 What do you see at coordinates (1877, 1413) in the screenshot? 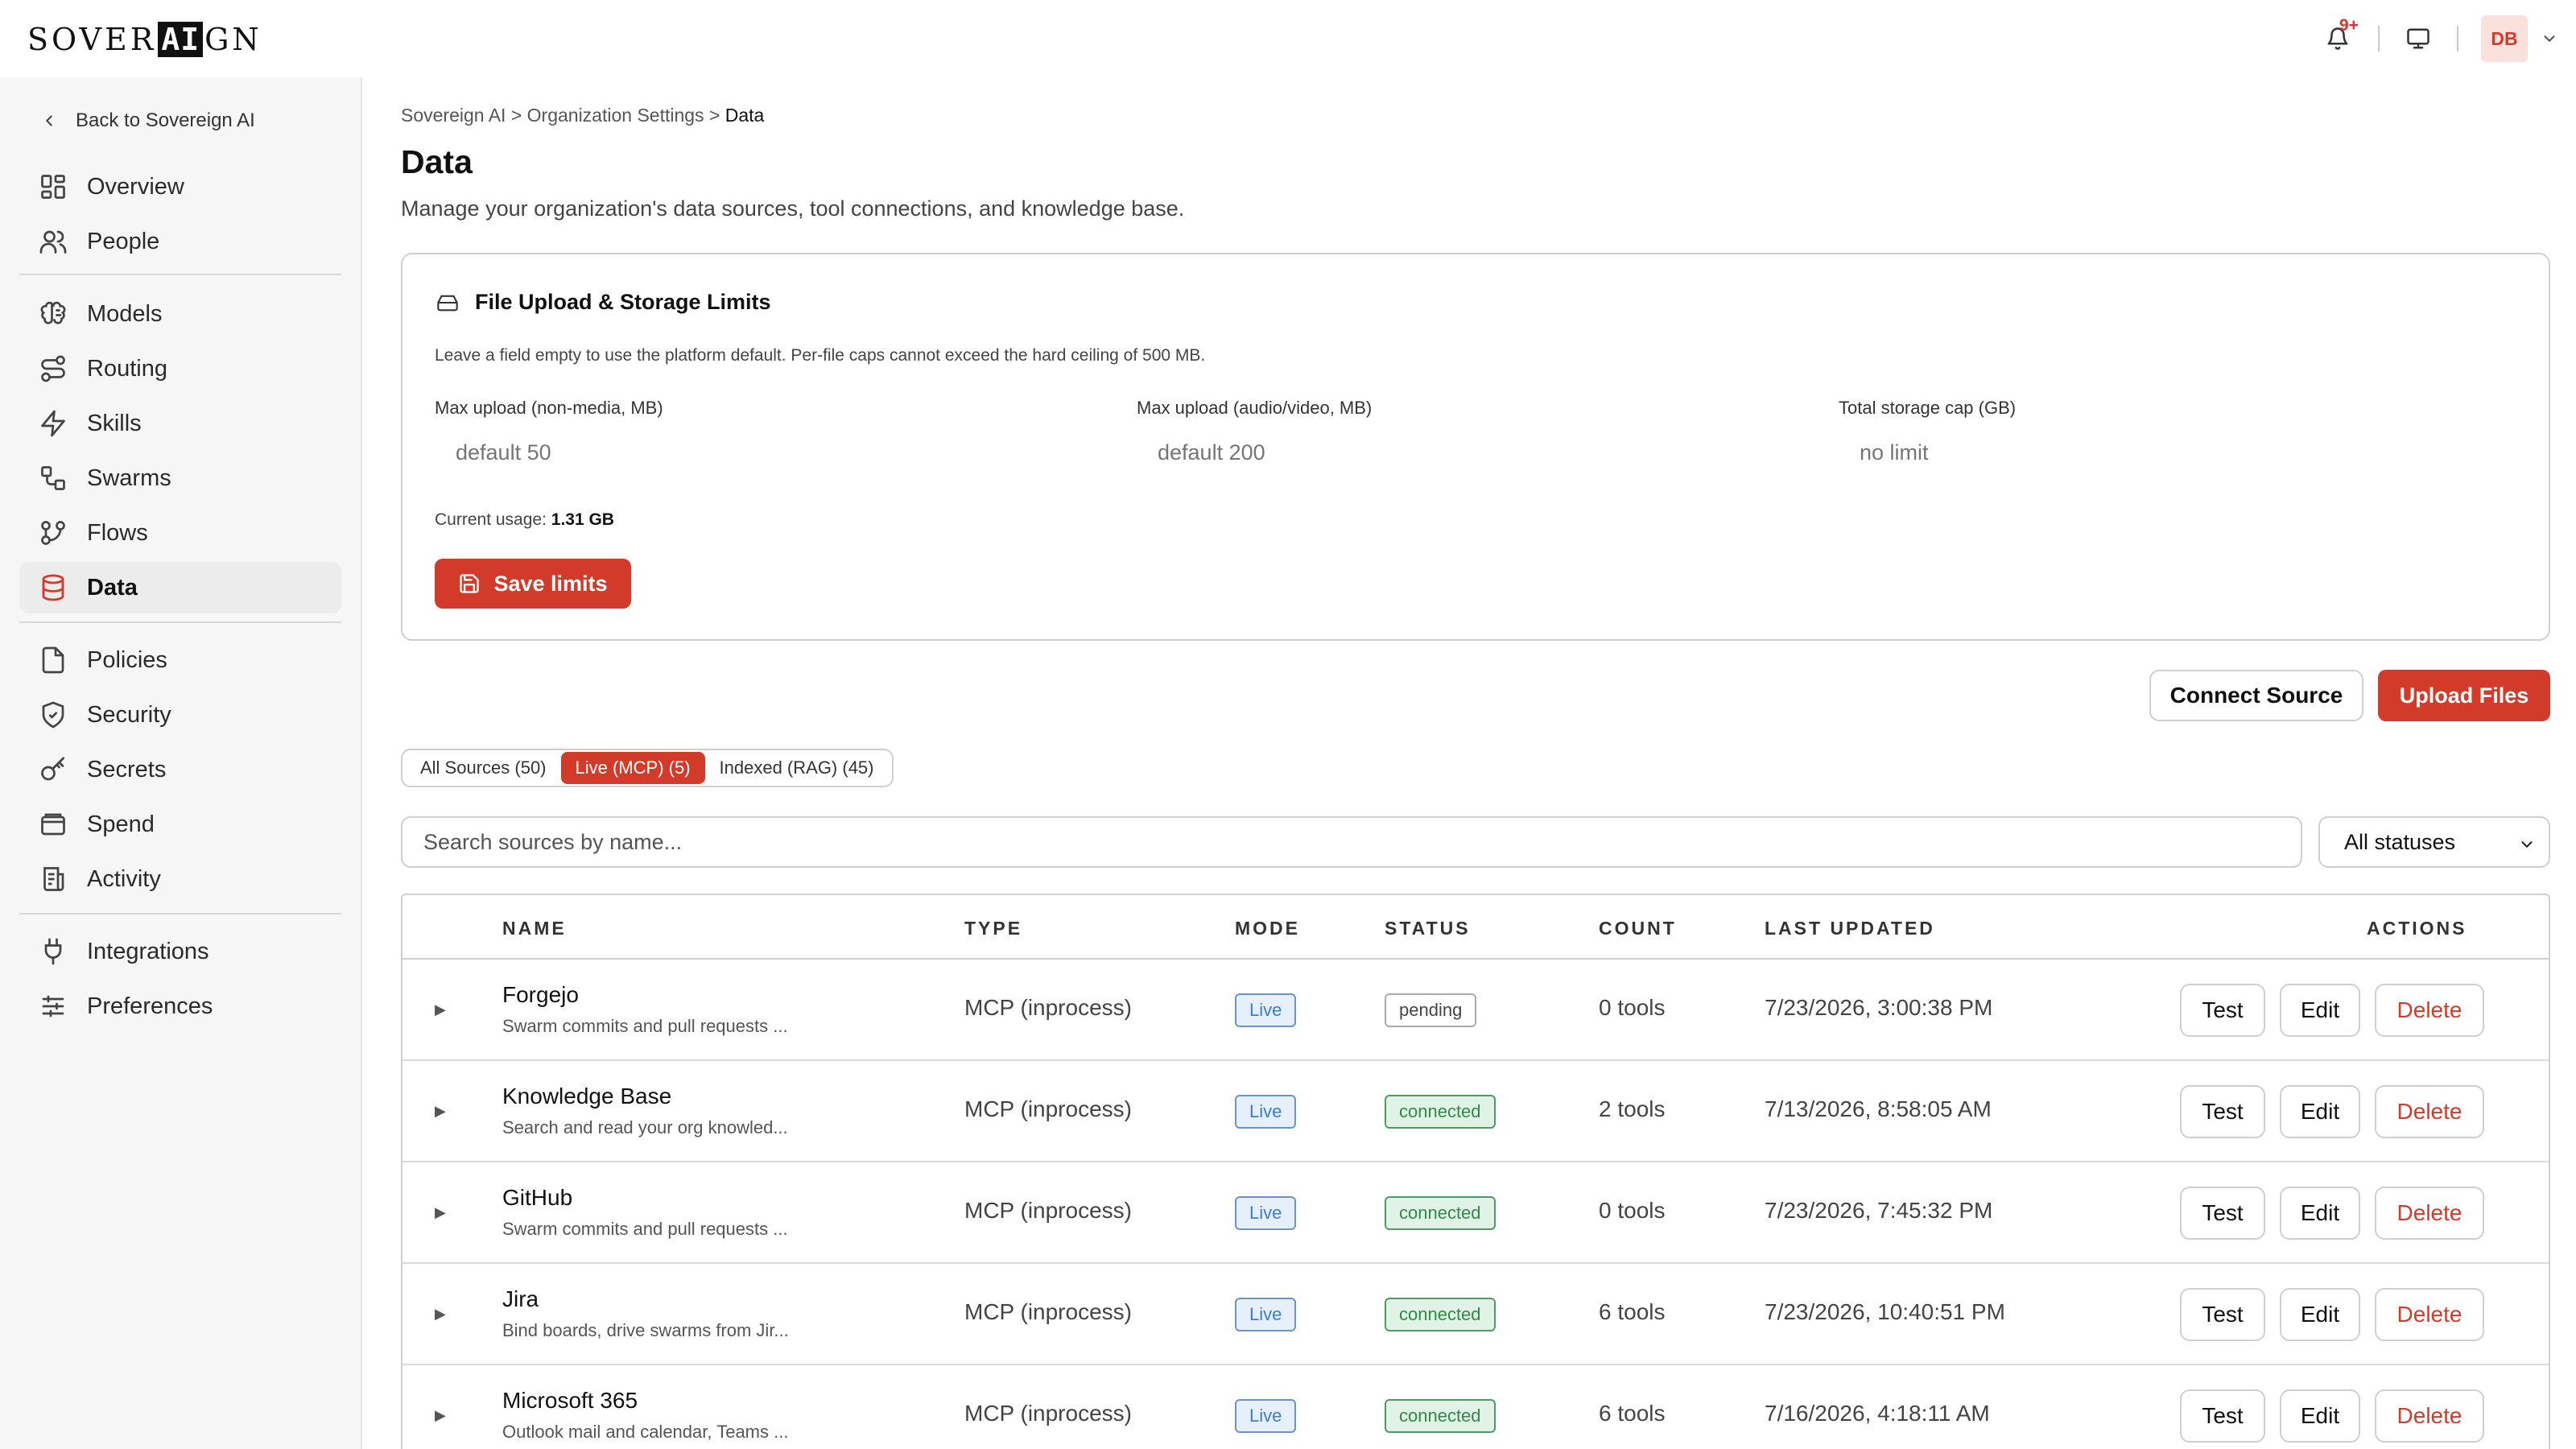
I see `last-updated: 7/16/2026, 4:18:11 AM` at bounding box center [1877, 1413].